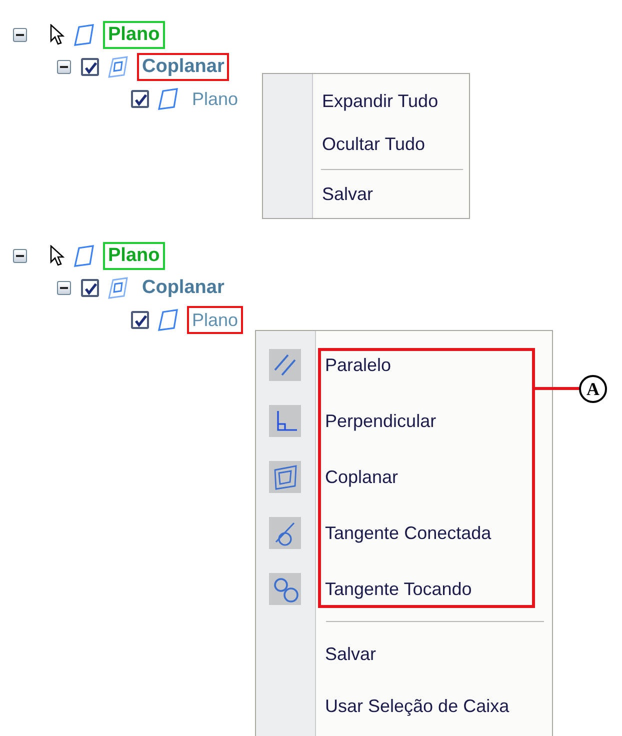 This screenshot has width=622, height=736. I want to click on menu-item: Expandir Tudo, so click(380, 101).